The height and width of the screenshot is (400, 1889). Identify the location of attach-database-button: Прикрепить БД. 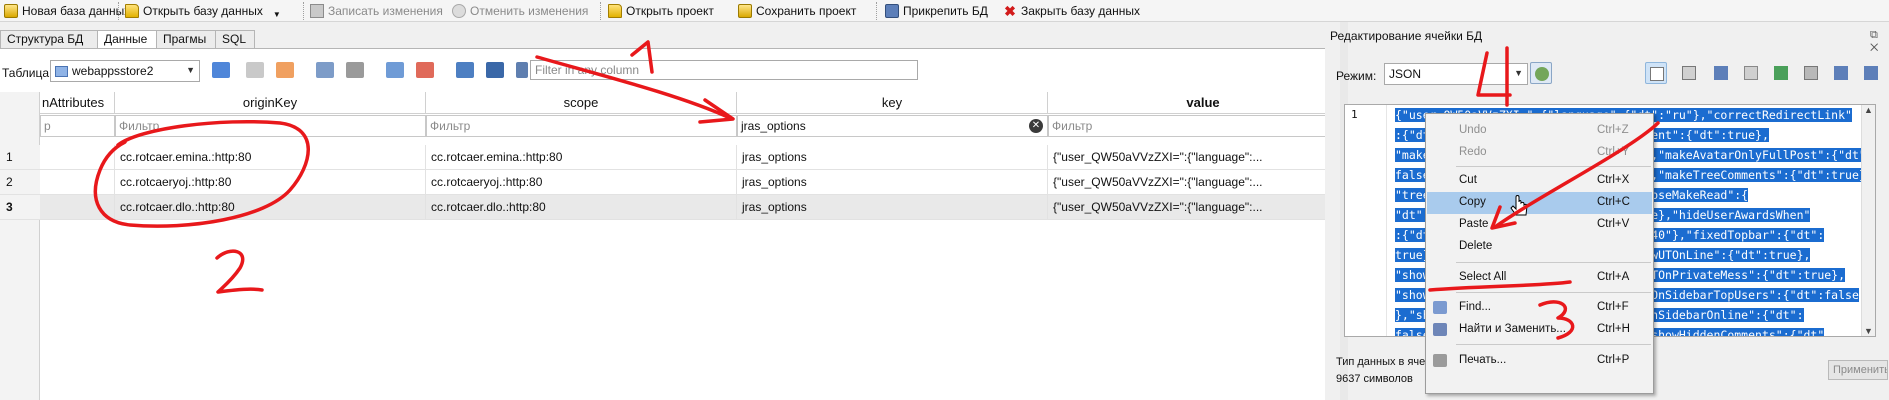
(936, 11).